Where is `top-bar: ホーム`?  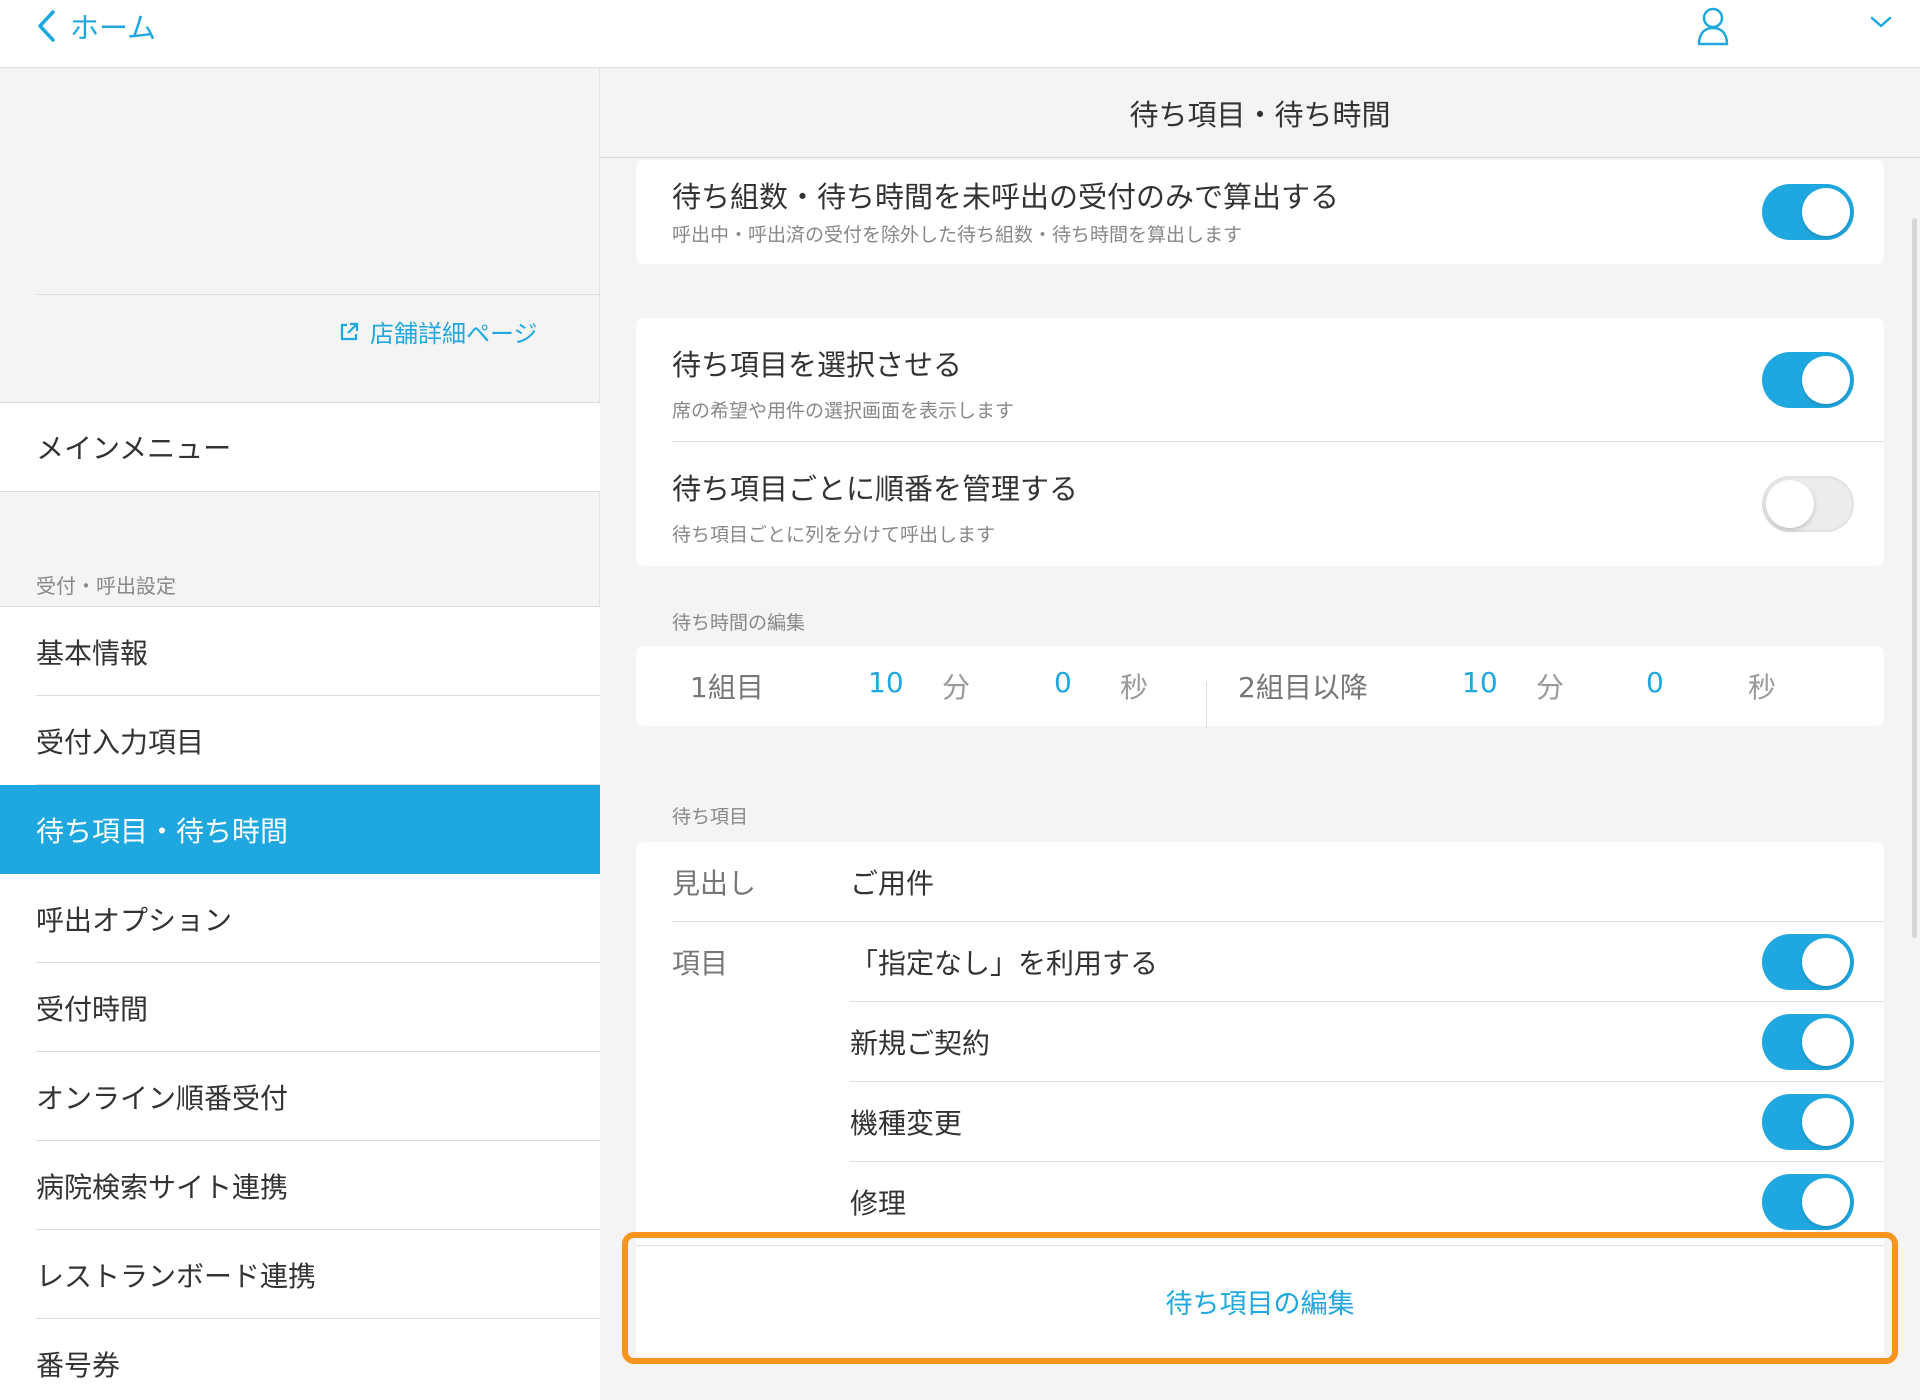
top-bar: ホーム is located at coordinates (960, 34).